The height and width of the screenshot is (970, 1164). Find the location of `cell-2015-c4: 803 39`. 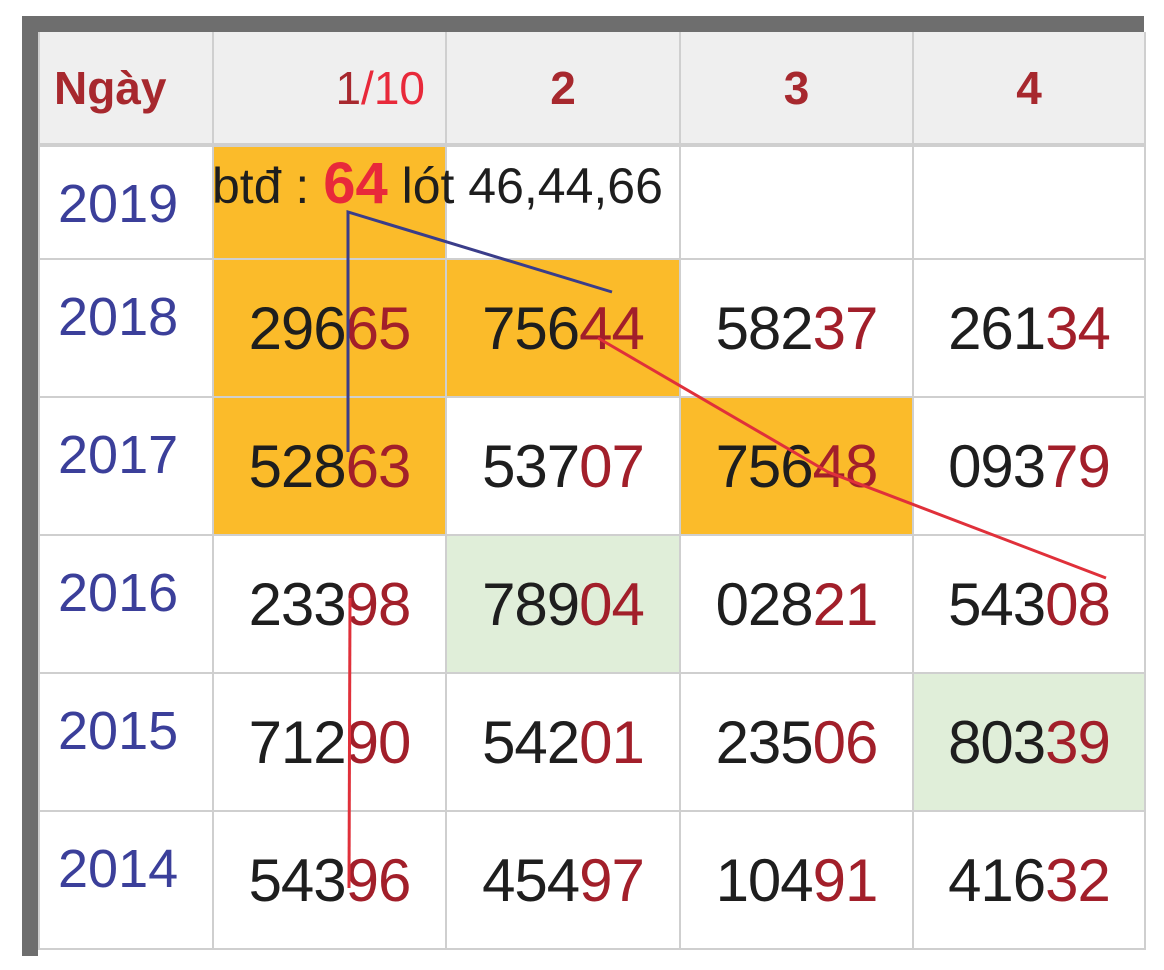

cell-2015-c4: 803 39 is located at coordinates (1030, 743).